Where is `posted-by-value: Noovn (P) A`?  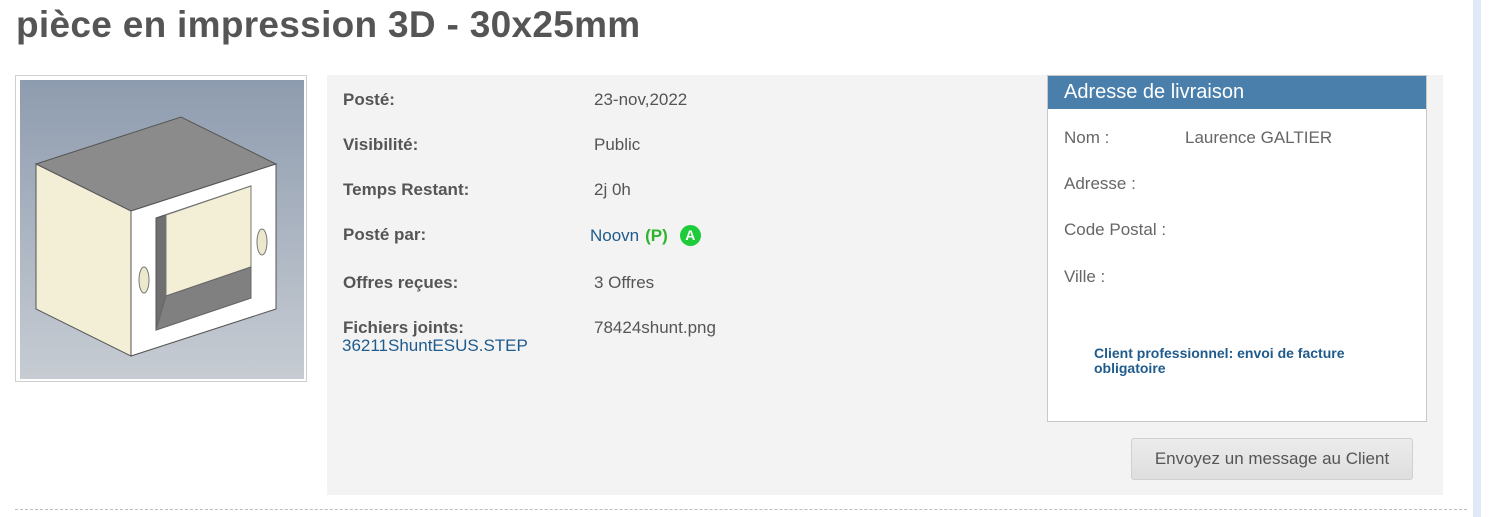
posted-by-value: Noovn (P) A is located at coordinates (645, 235).